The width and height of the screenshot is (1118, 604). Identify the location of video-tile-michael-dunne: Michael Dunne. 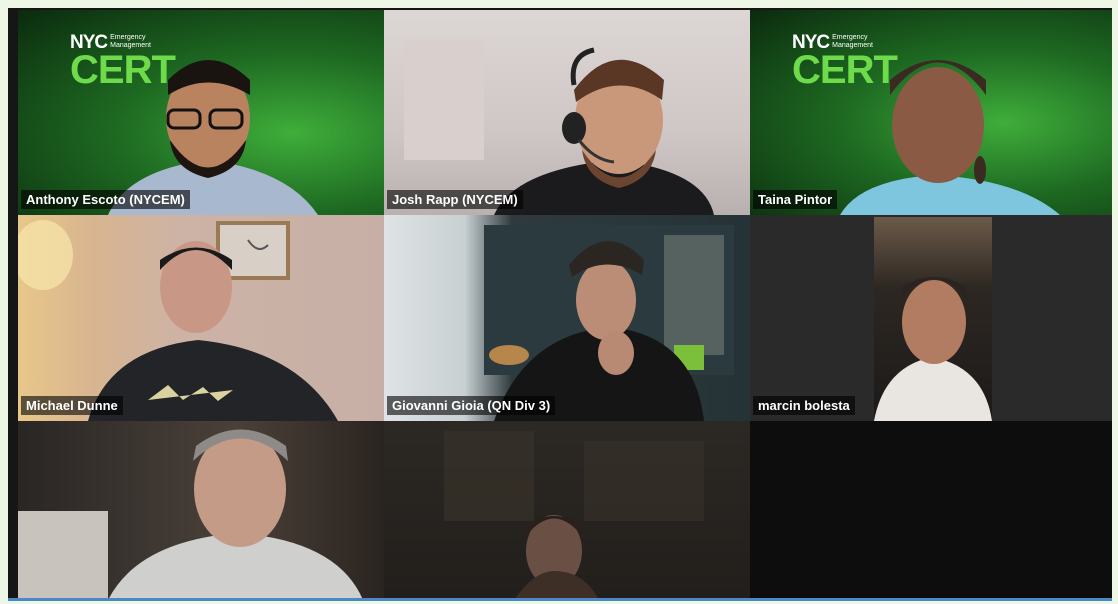
(201, 318).